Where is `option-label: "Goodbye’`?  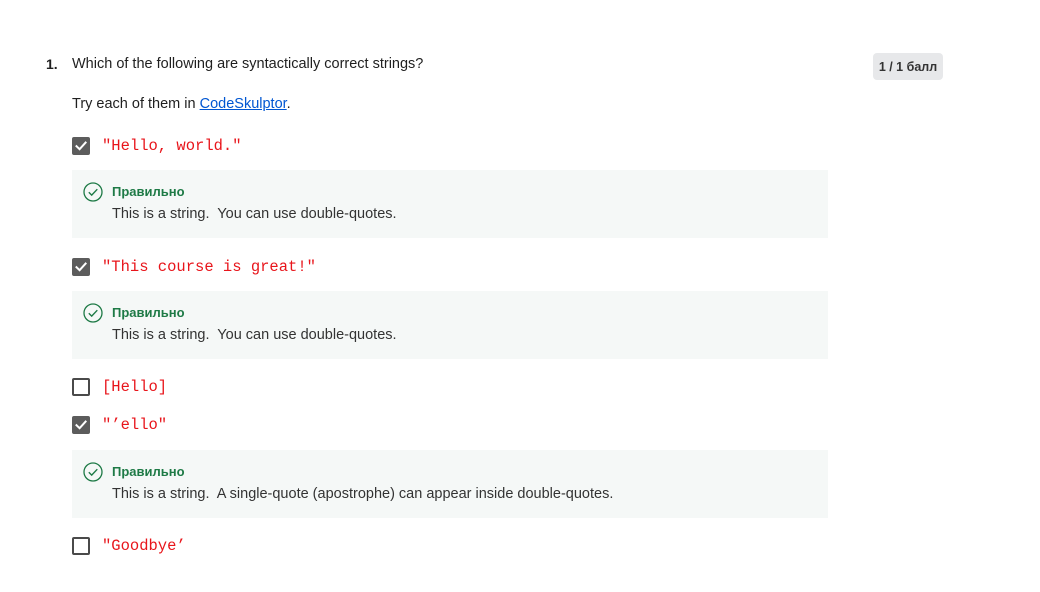
option-label: "Goodbye’ is located at coordinates (144, 546).